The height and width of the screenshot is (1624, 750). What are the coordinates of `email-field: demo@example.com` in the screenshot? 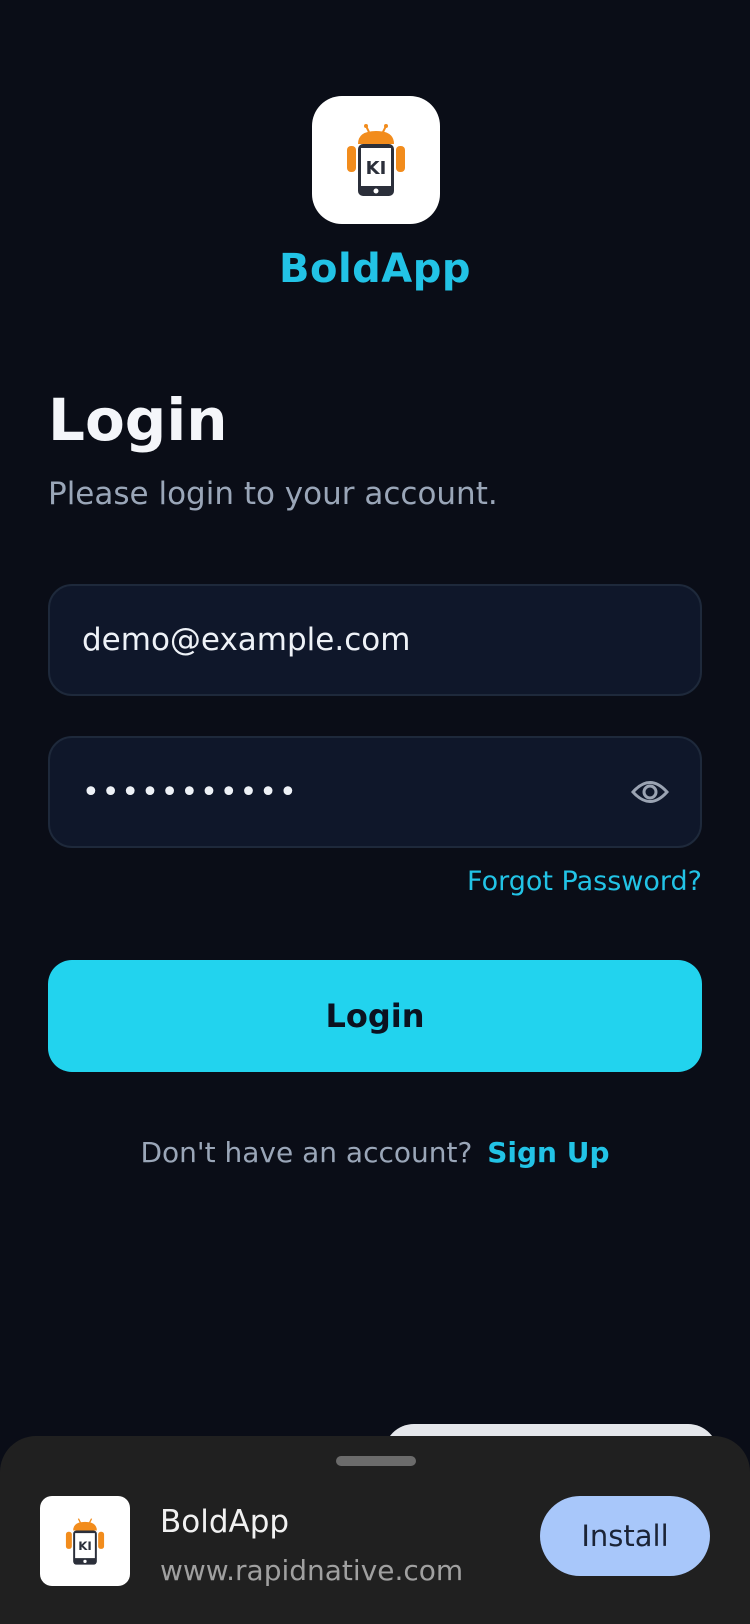 It's located at (375, 640).